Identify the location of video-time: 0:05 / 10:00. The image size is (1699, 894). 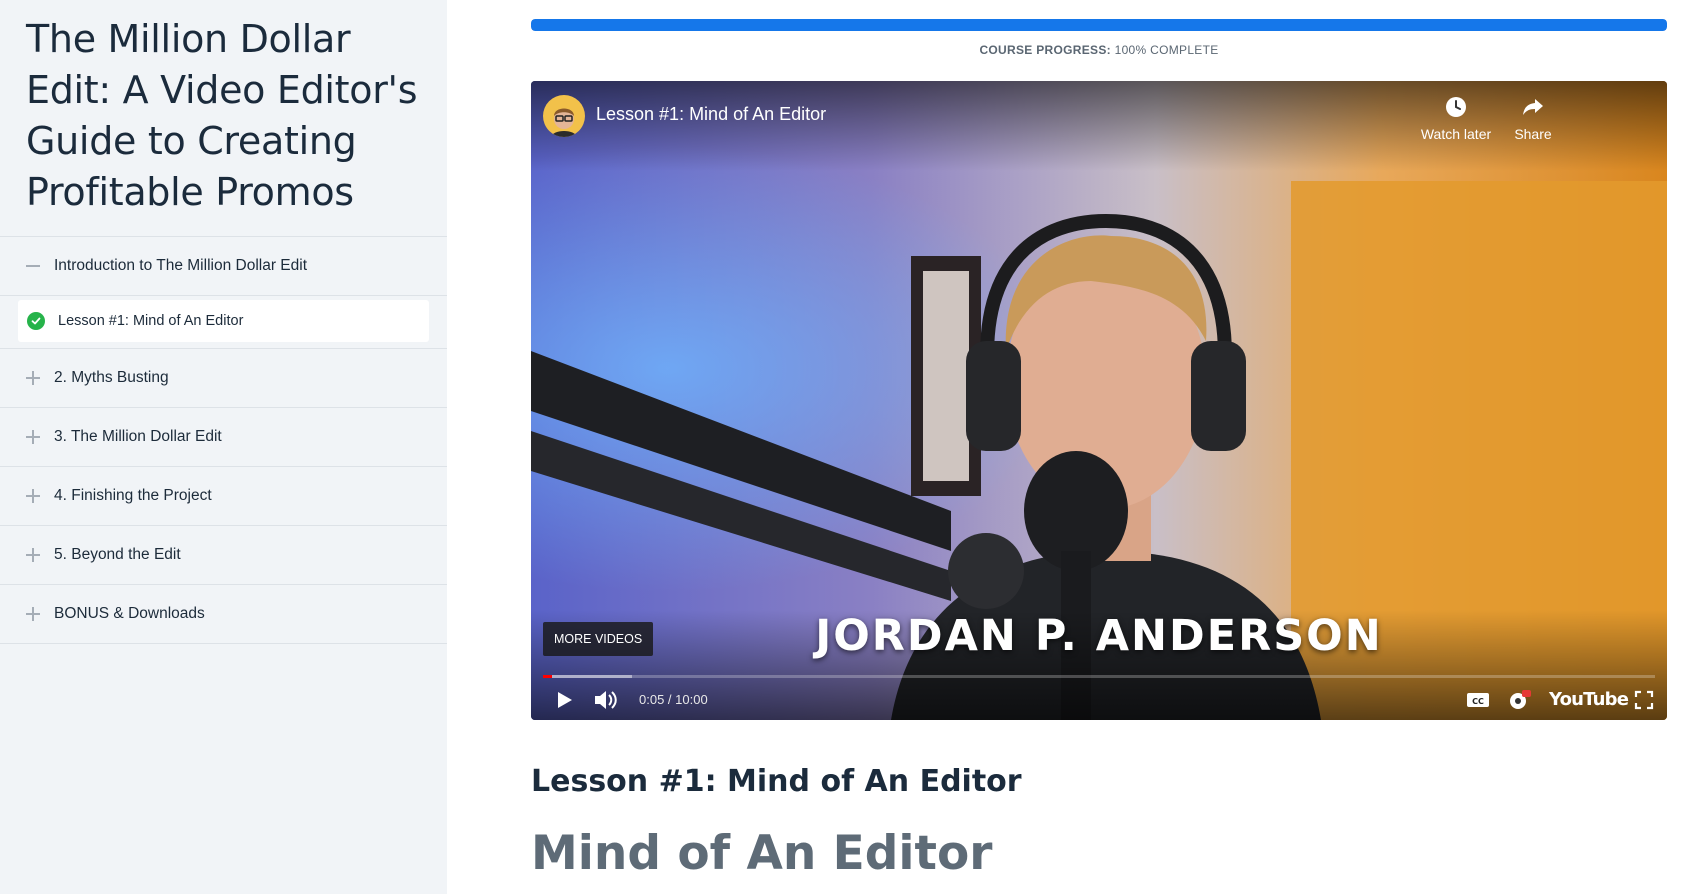
(673, 699).